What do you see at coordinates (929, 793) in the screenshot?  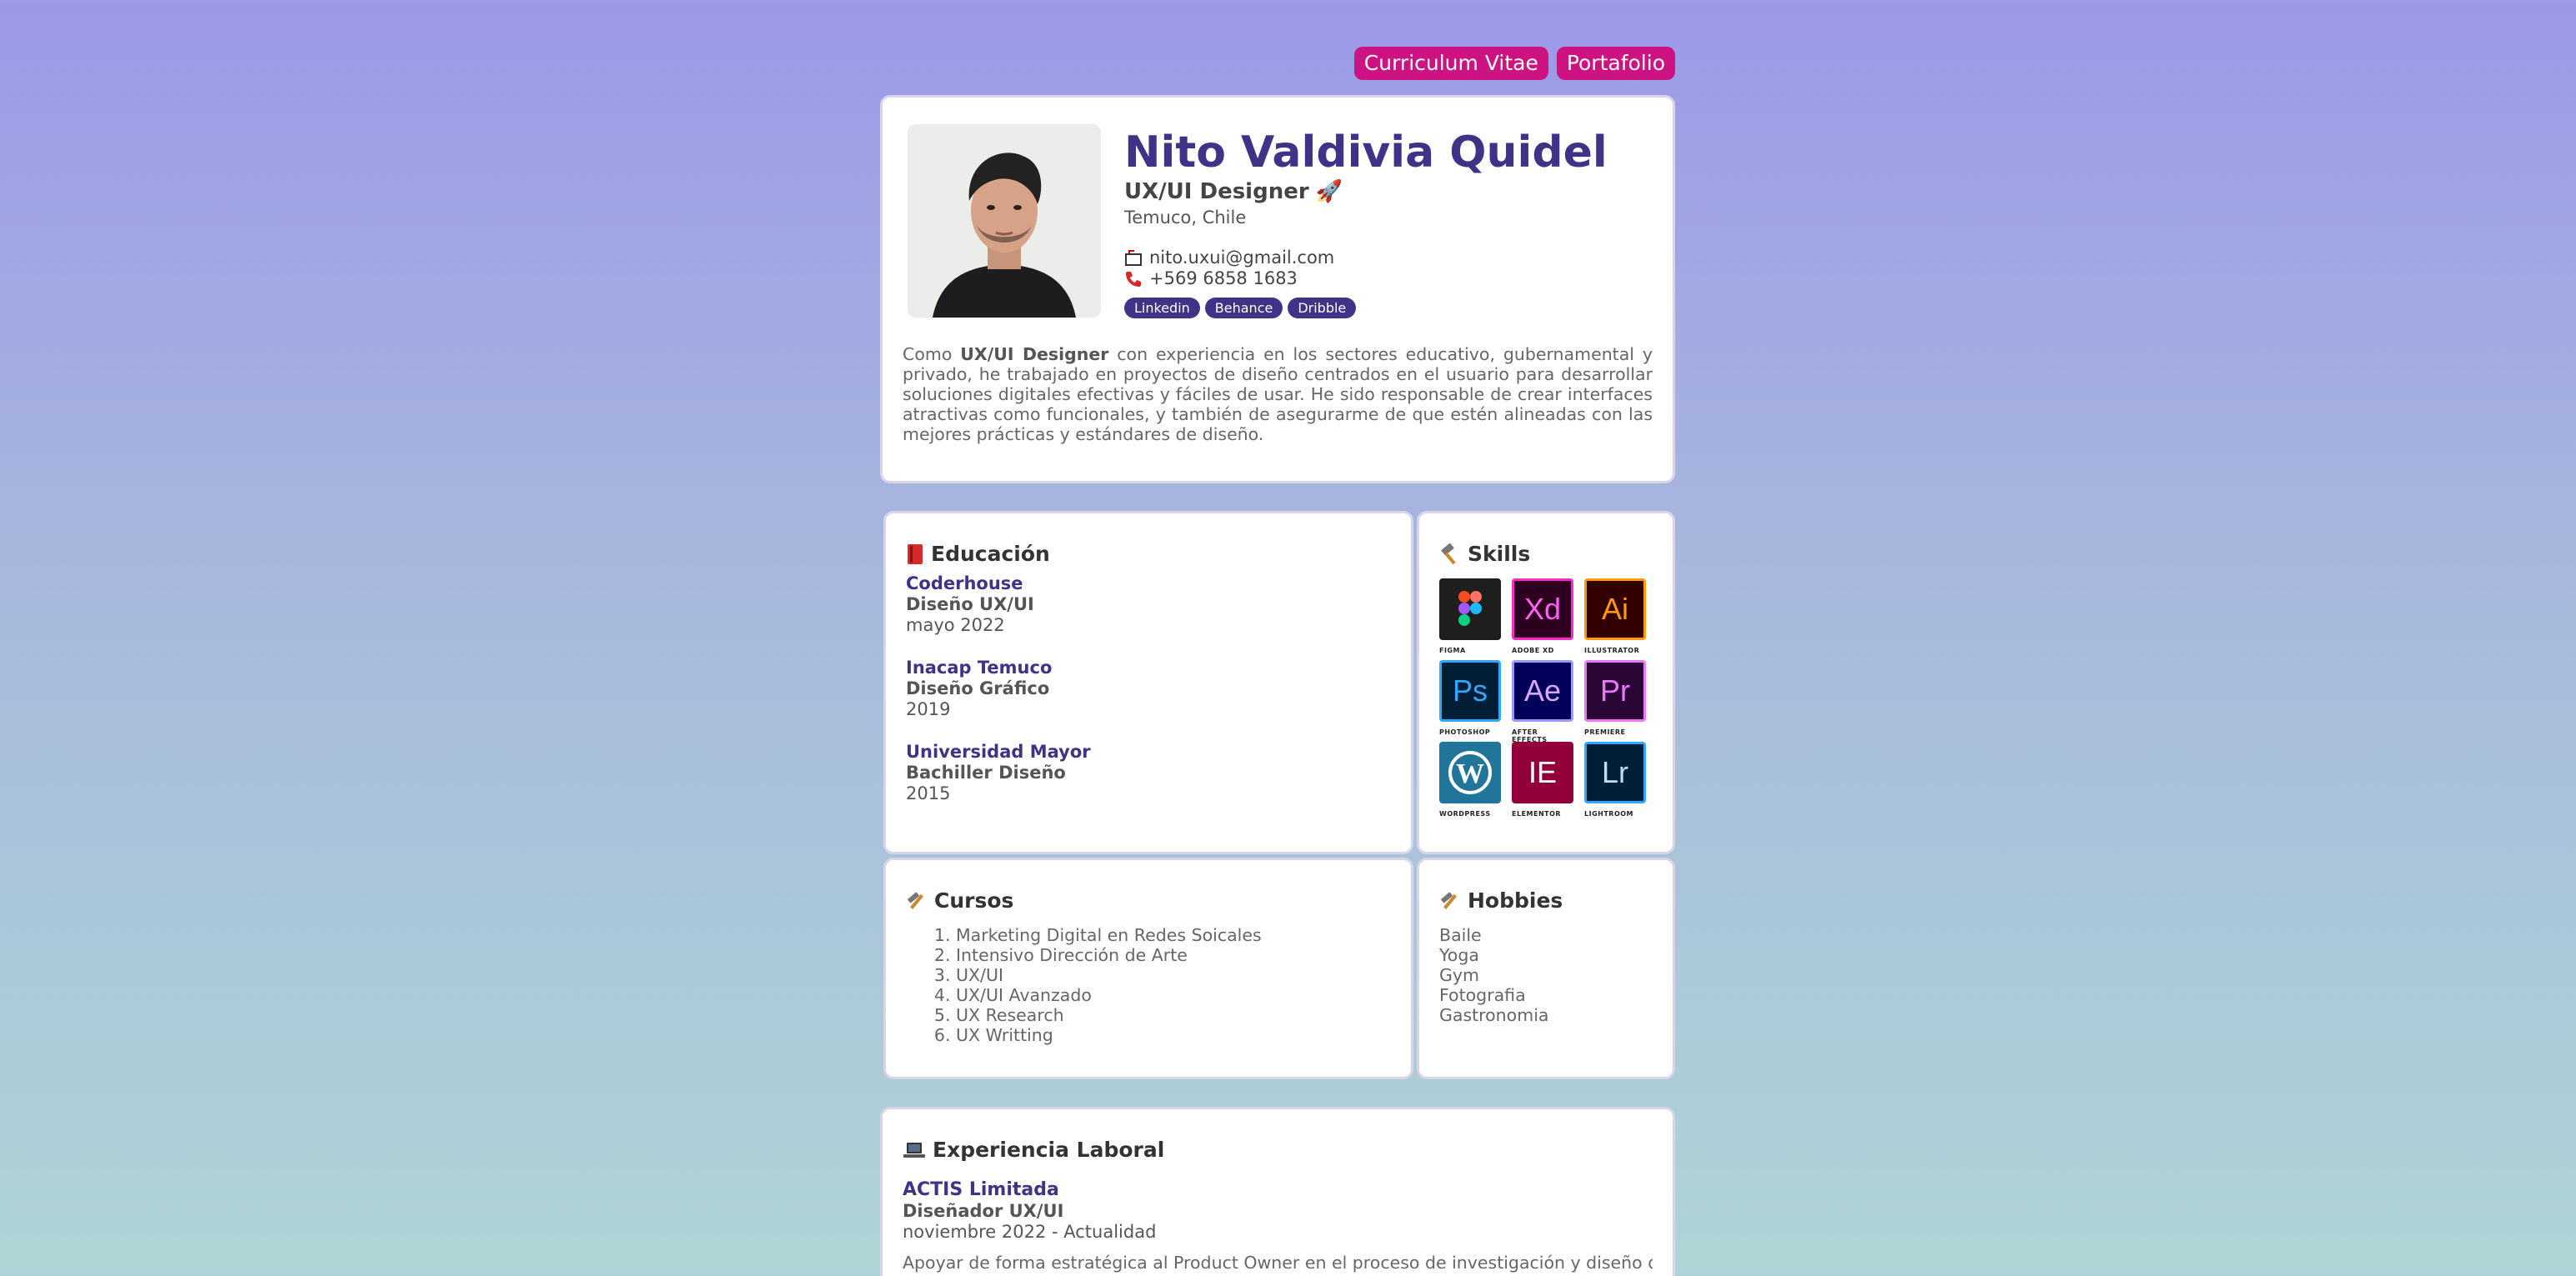 I see `education-year: 2015` at bounding box center [929, 793].